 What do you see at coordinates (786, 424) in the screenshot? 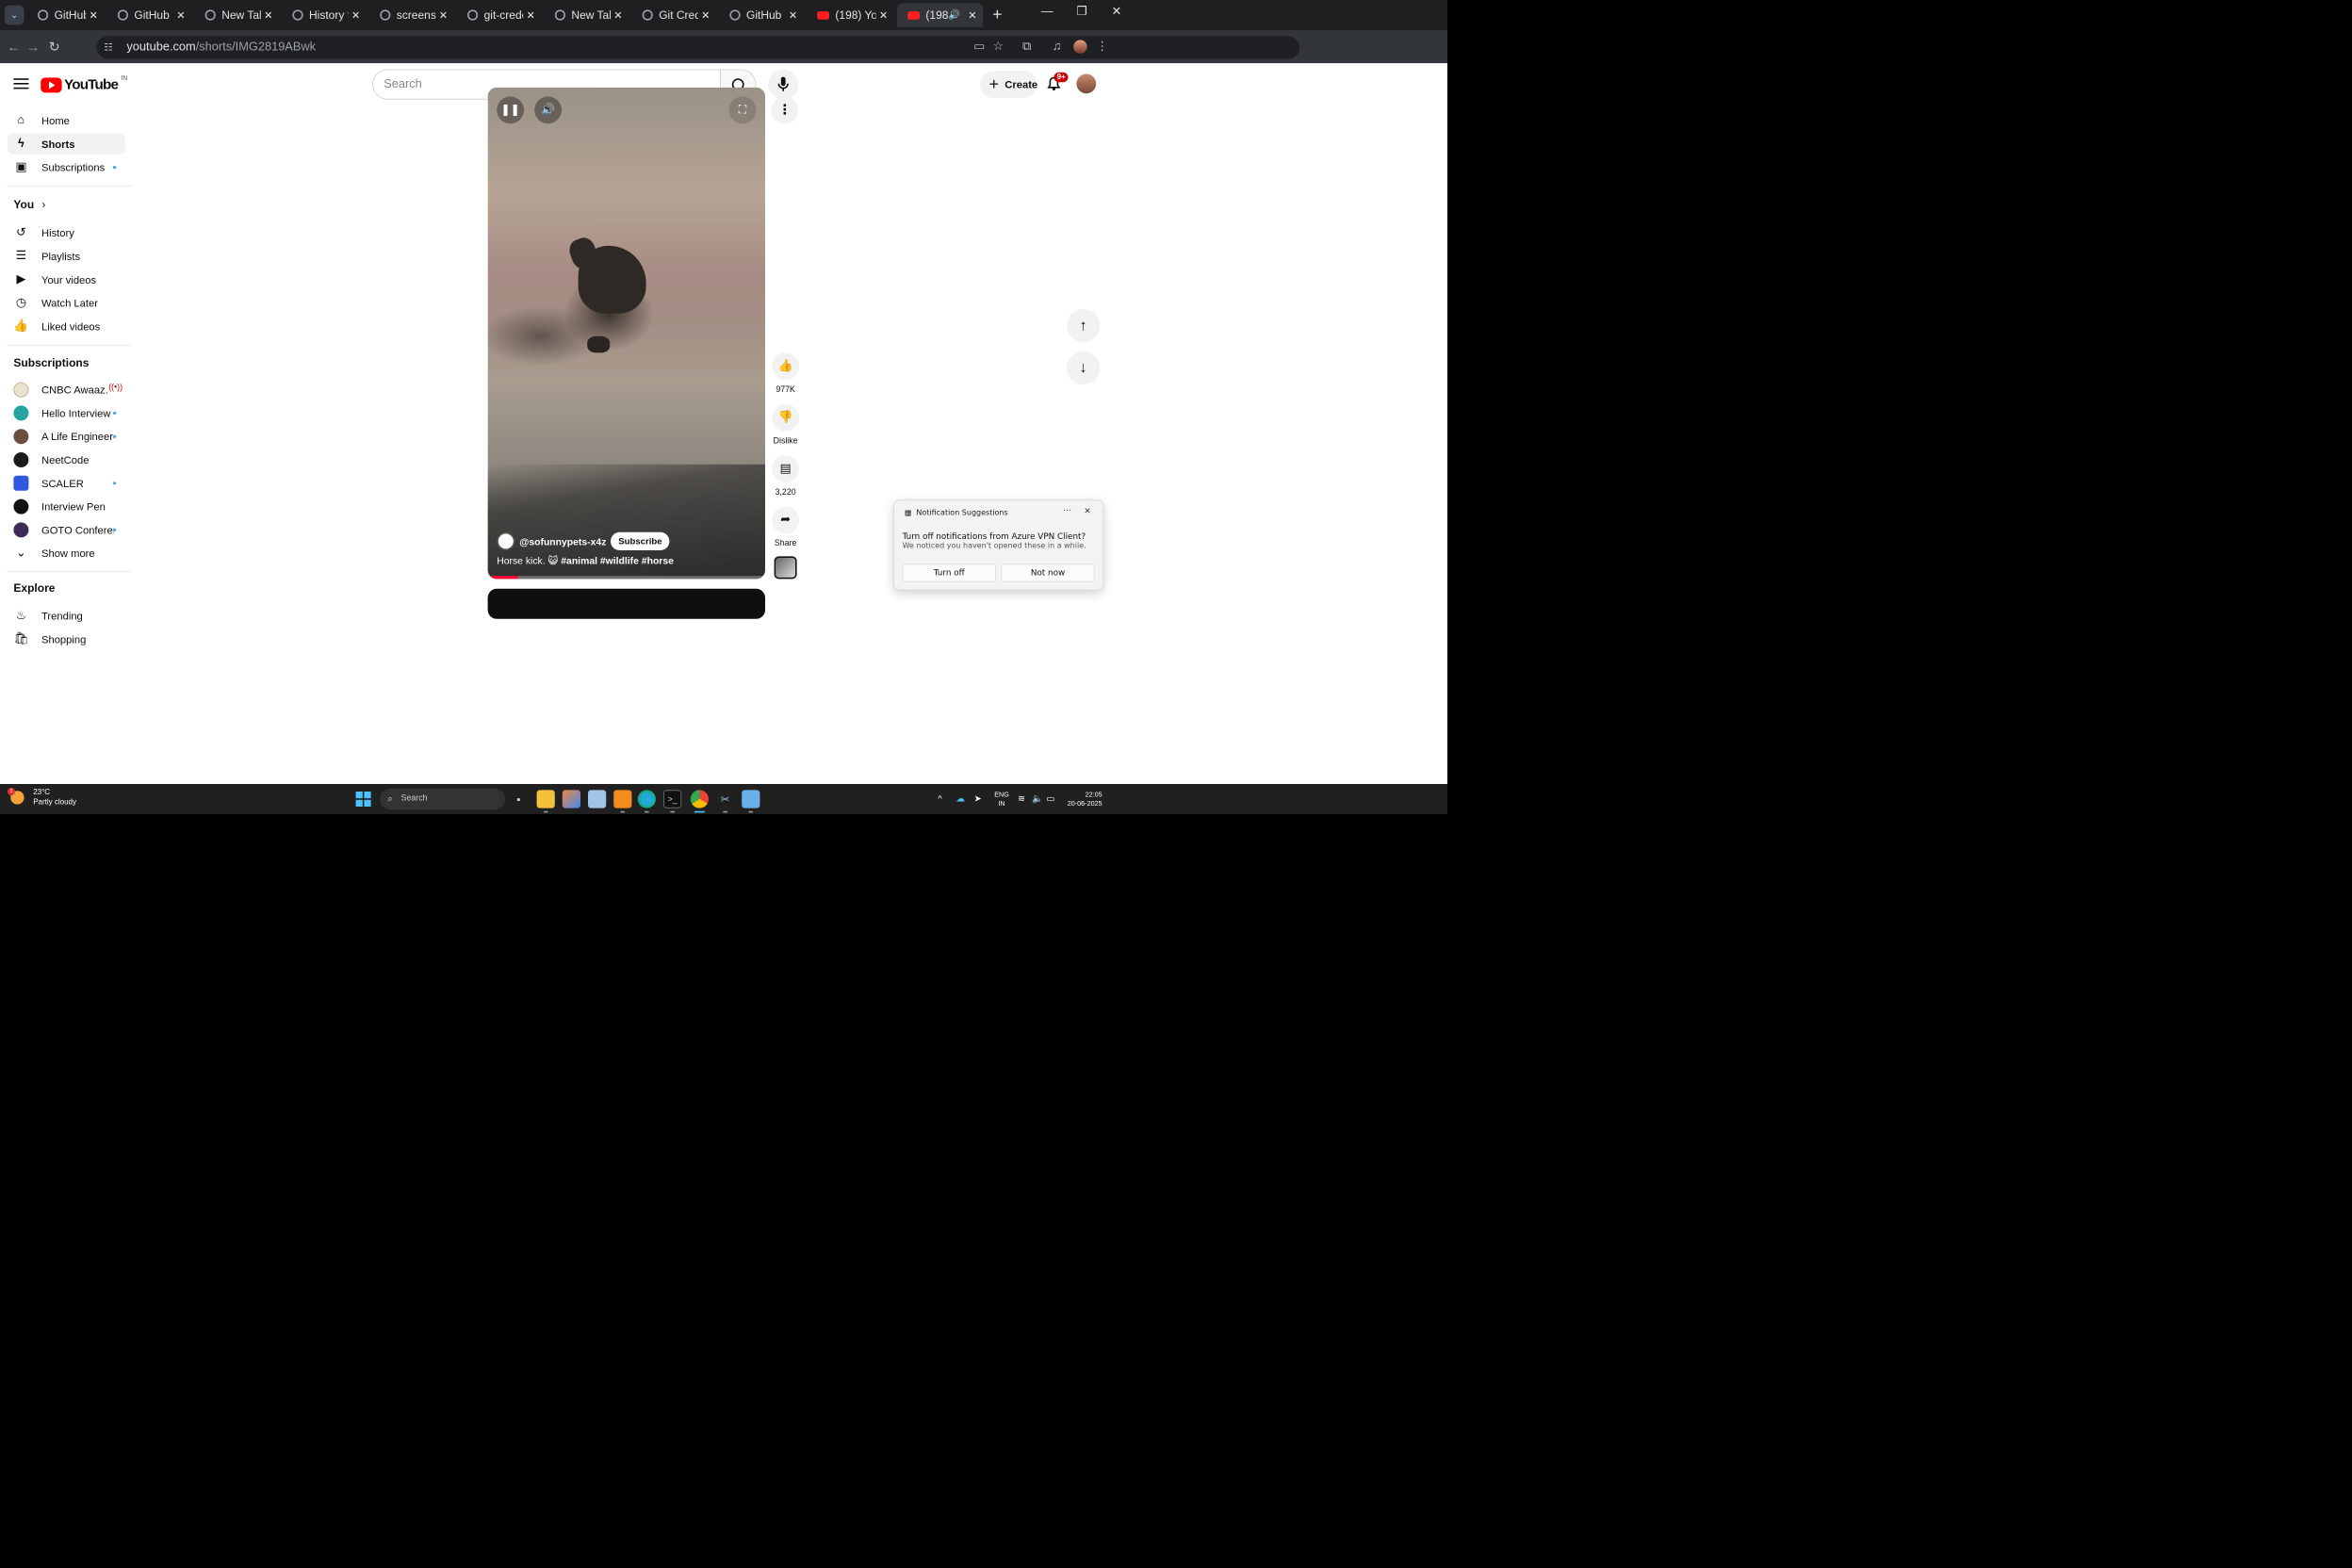
I see `dislike-button: 👎 Dislike` at bounding box center [786, 424].